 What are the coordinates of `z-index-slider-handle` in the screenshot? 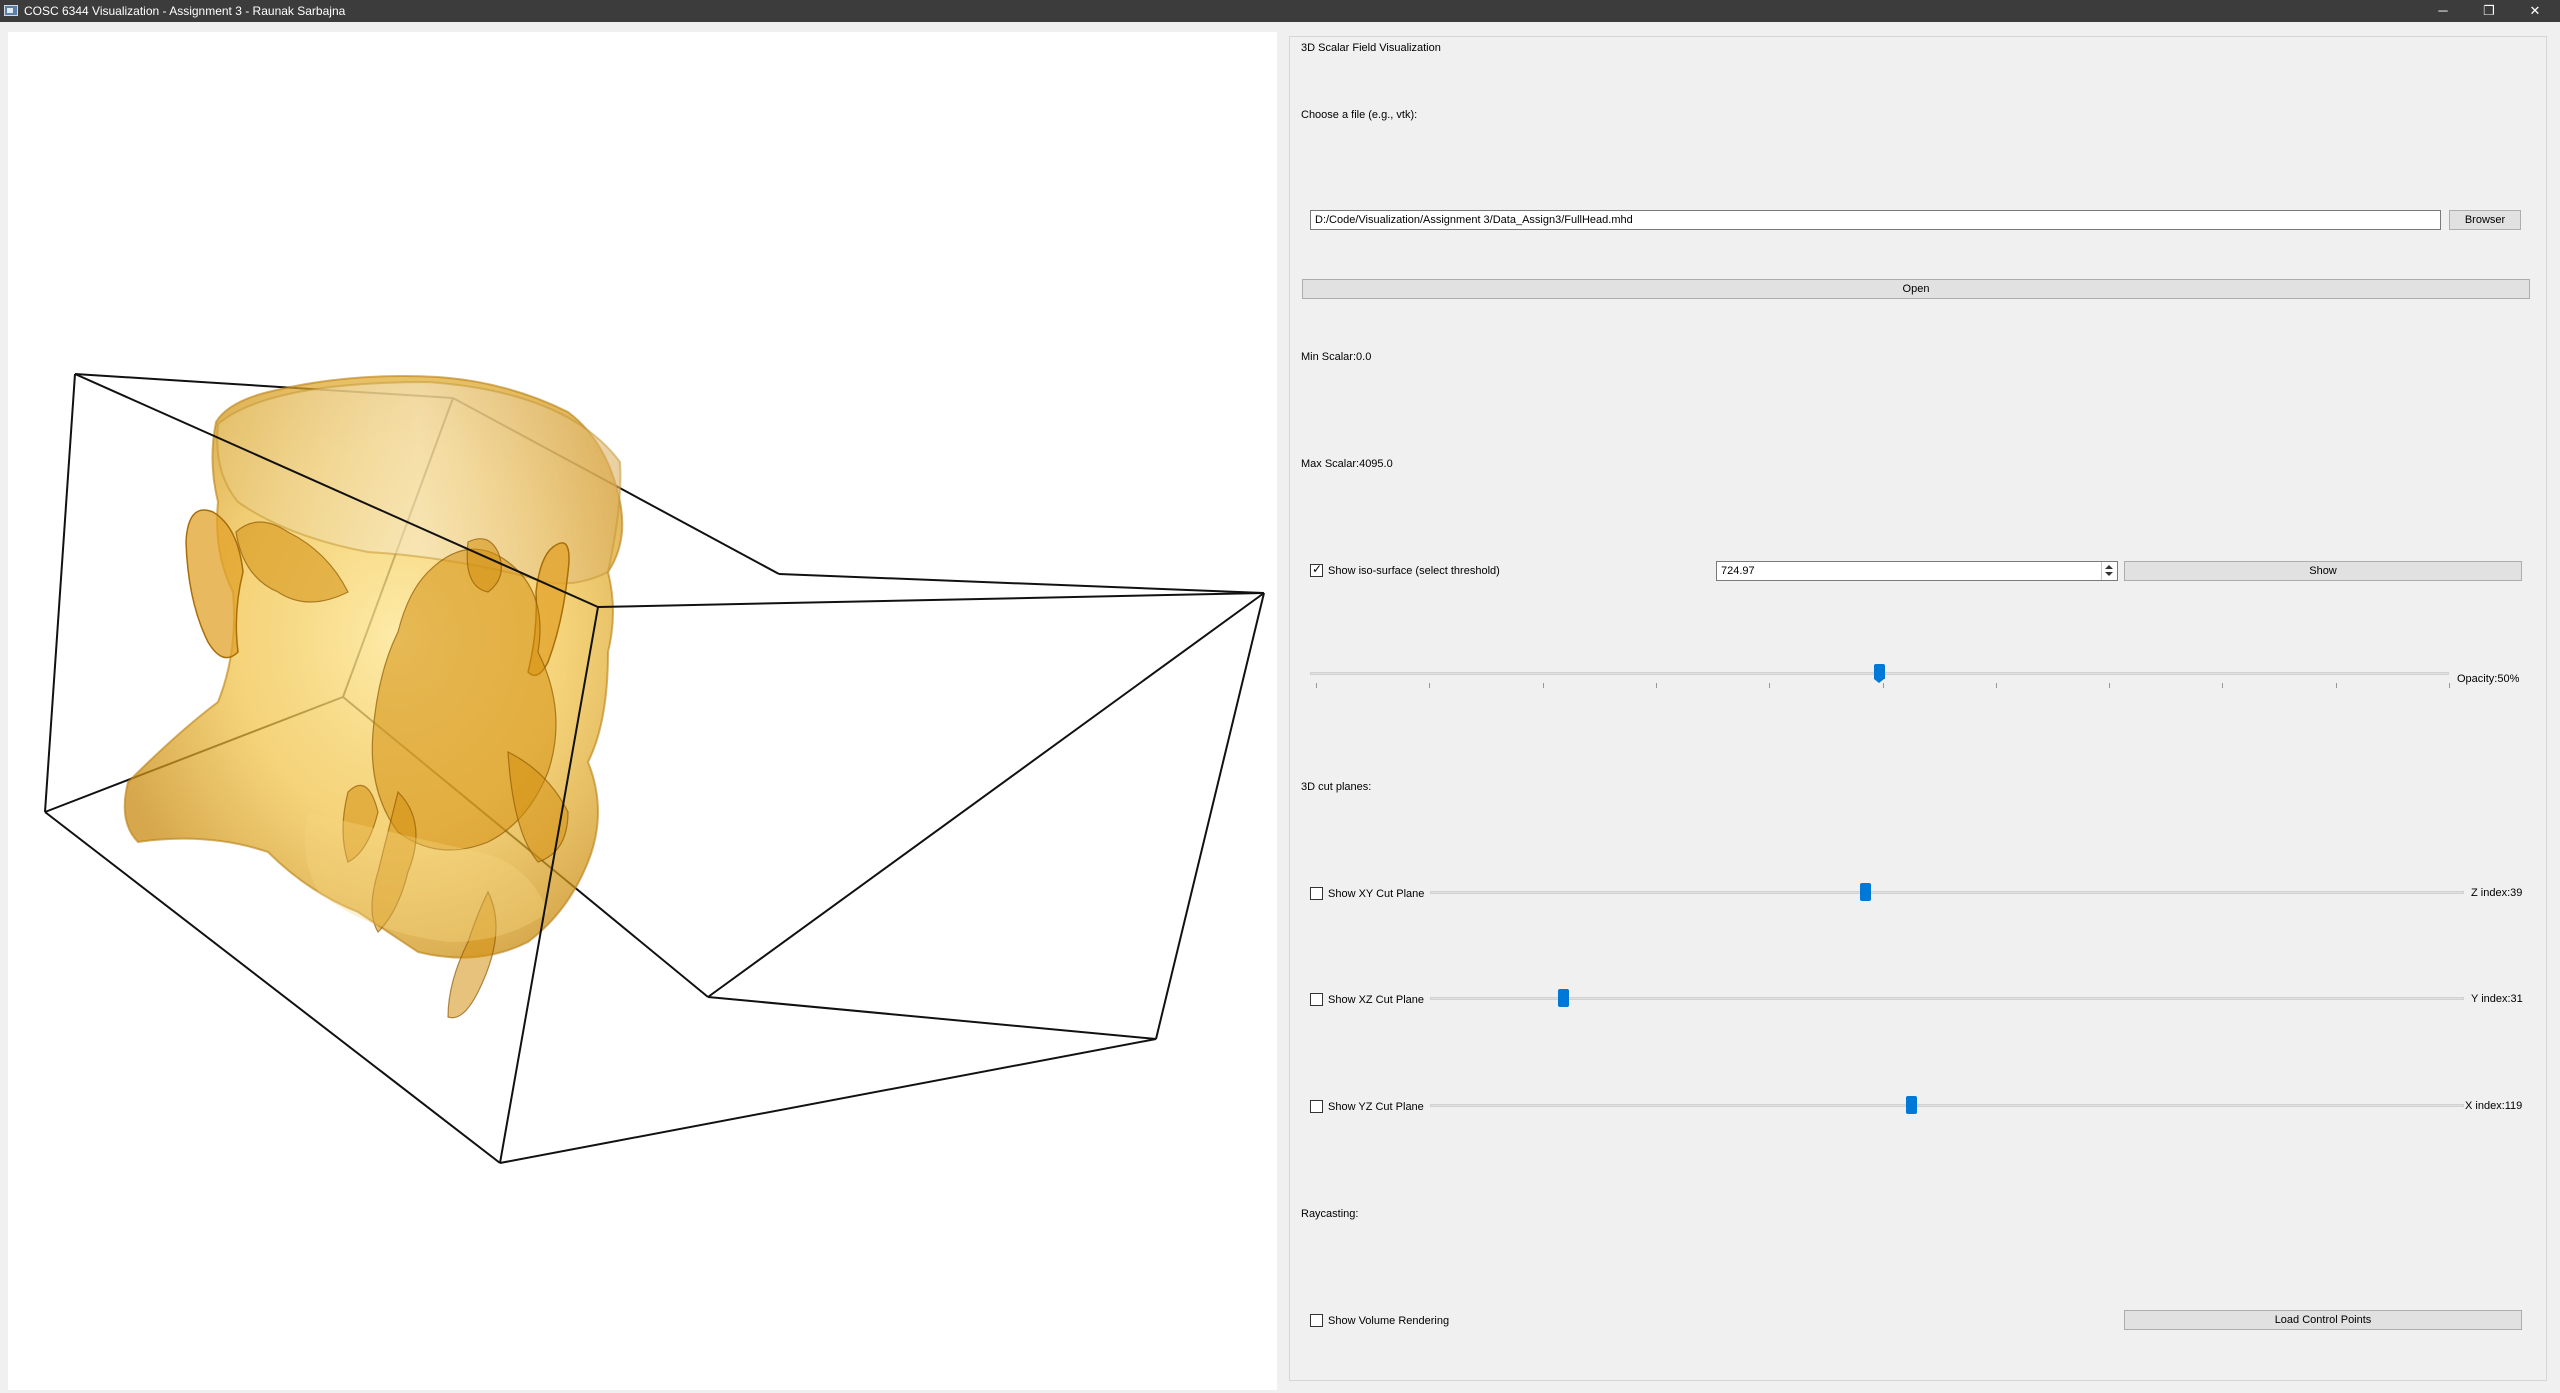 It's located at (1865, 892).